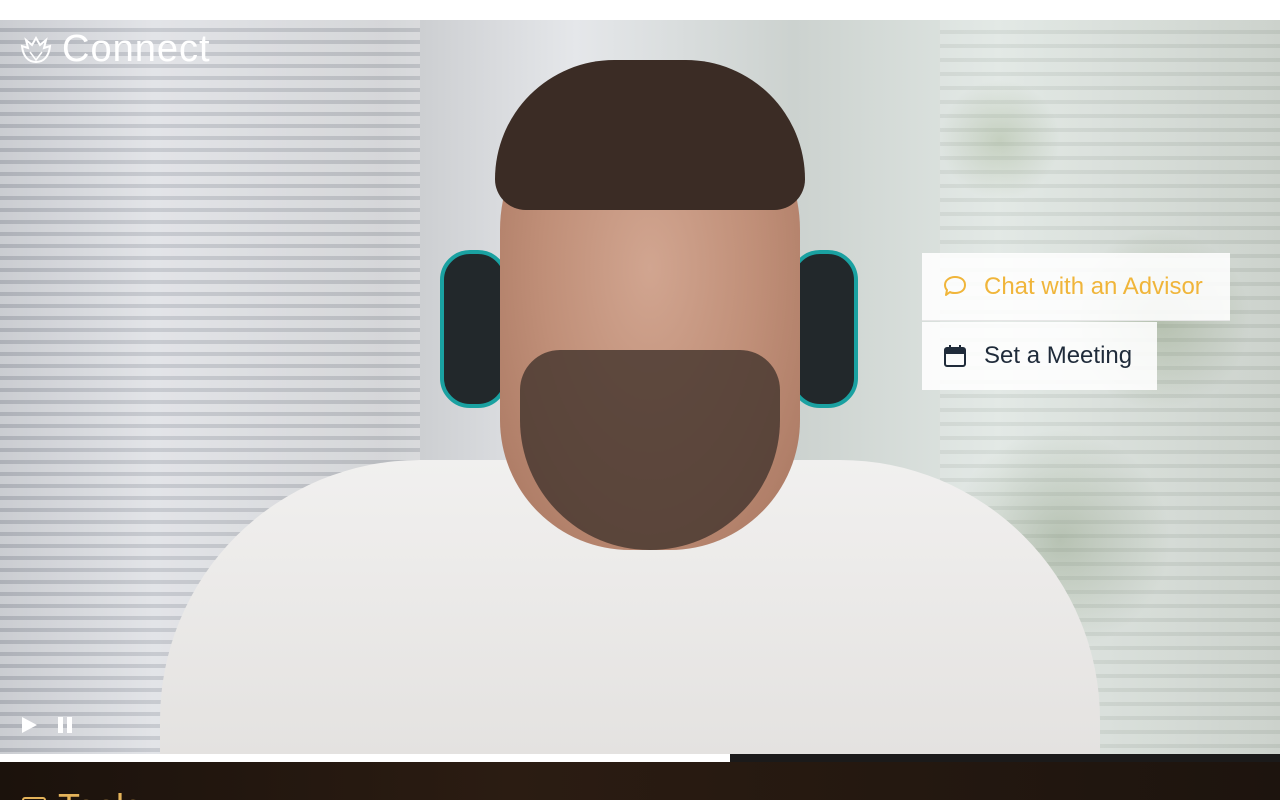 The width and height of the screenshot is (1280, 800). Describe the element at coordinates (65, 725) in the screenshot. I see `pause-icon` at that location.